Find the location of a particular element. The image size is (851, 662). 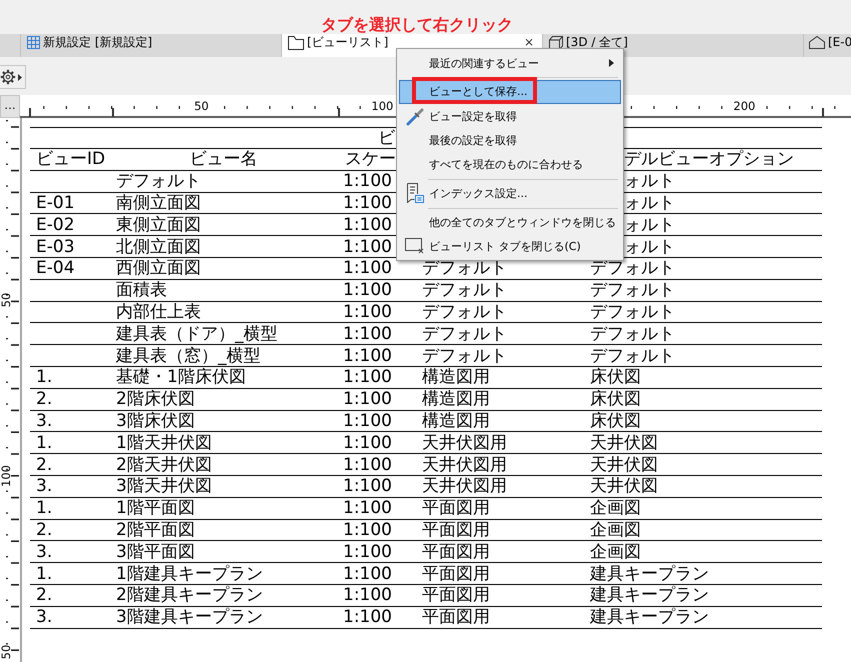

window-close-icon is located at coordinates (414, 246).